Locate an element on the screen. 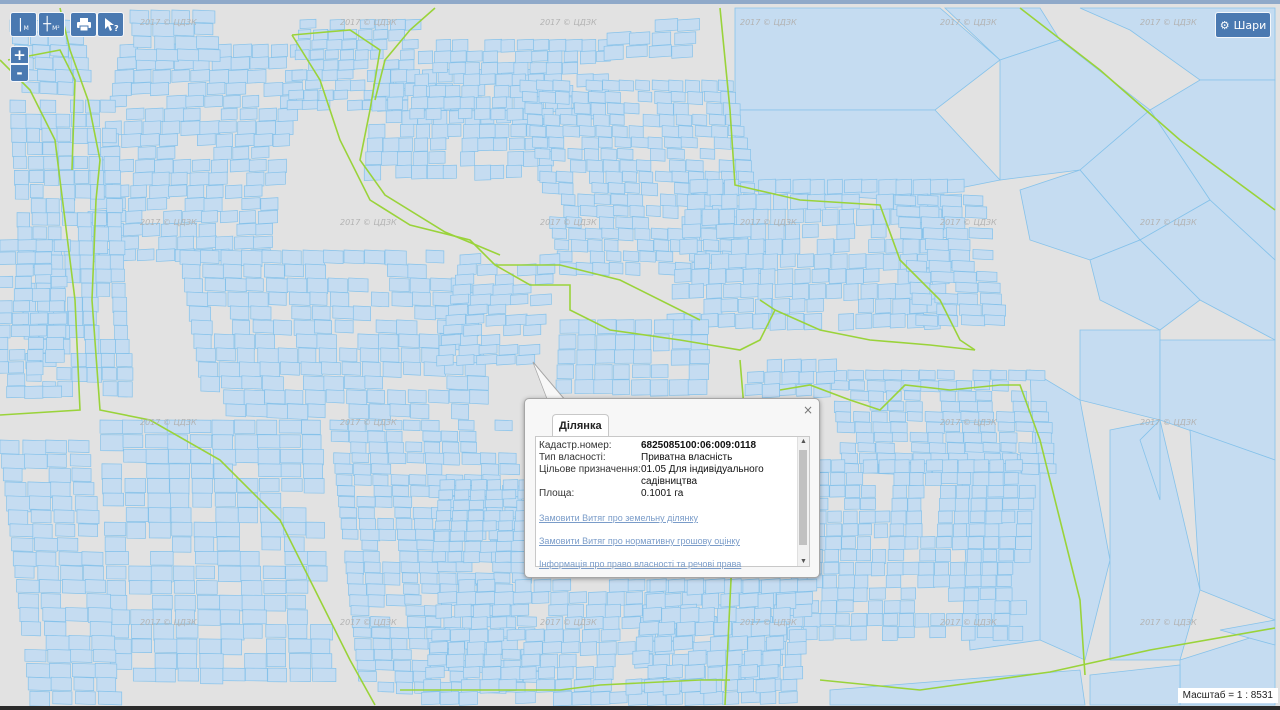  order-parcel-extract-link: Замовити Витяг про земельну ділянку is located at coordinates (668, 518).